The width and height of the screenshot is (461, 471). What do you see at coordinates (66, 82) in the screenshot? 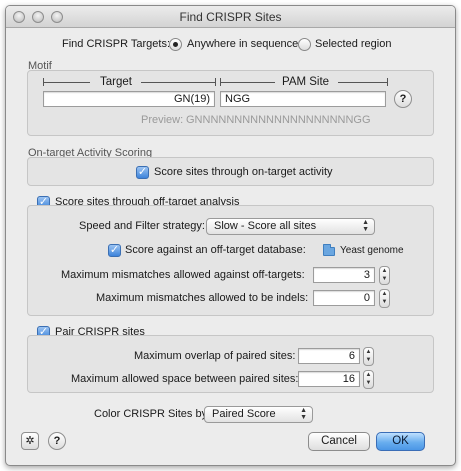
I see `target-bracket-line-left` at bounding box center [66, 82].